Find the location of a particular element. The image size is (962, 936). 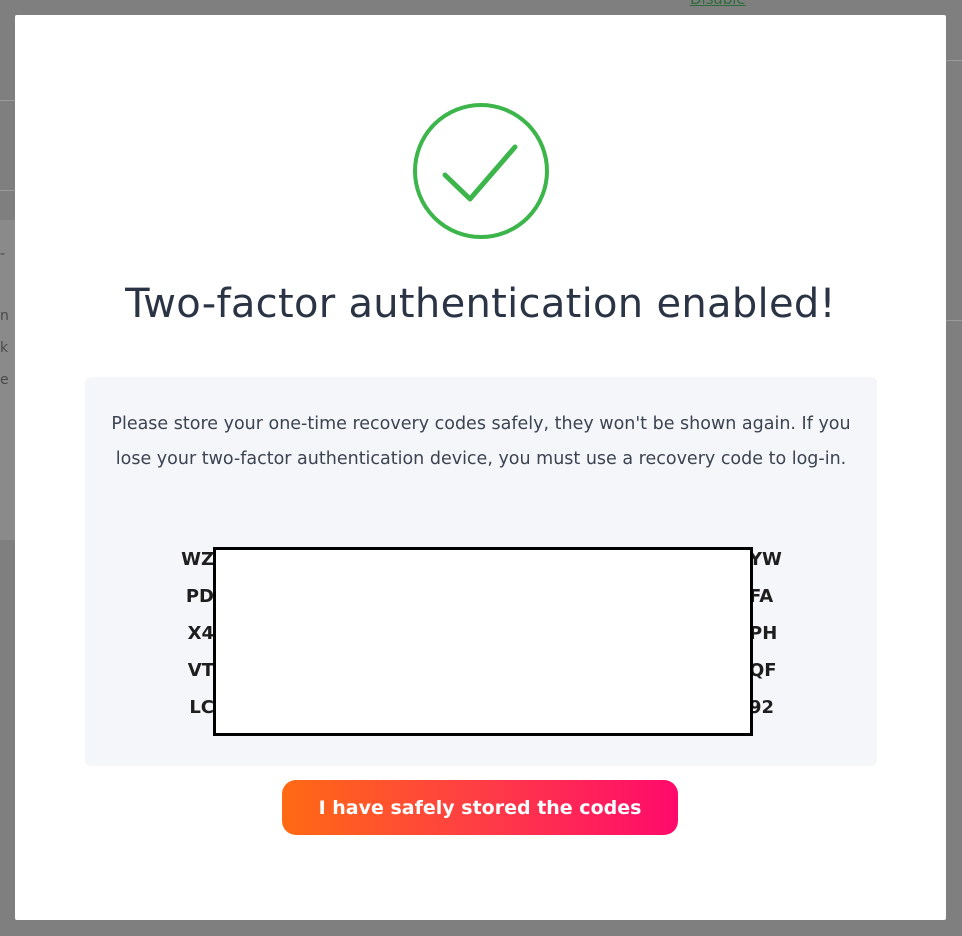

background-text-fragment: n is located at coordinates (4, 316).